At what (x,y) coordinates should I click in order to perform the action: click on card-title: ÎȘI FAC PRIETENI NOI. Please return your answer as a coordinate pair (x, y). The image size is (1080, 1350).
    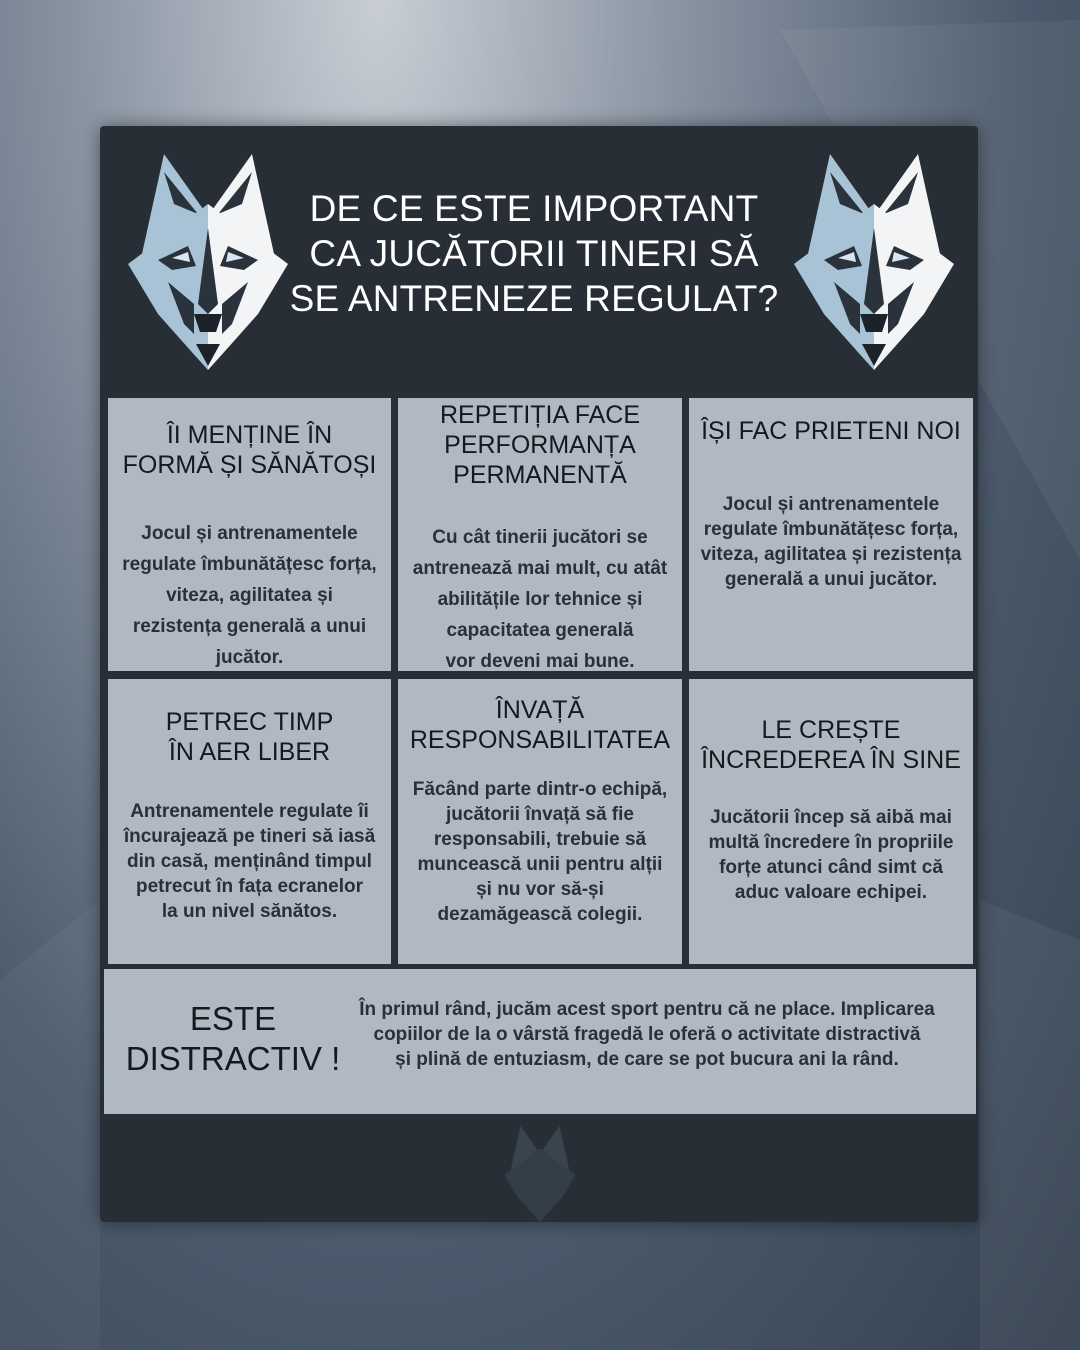
    Looking at the image, I should click on (831, 431).